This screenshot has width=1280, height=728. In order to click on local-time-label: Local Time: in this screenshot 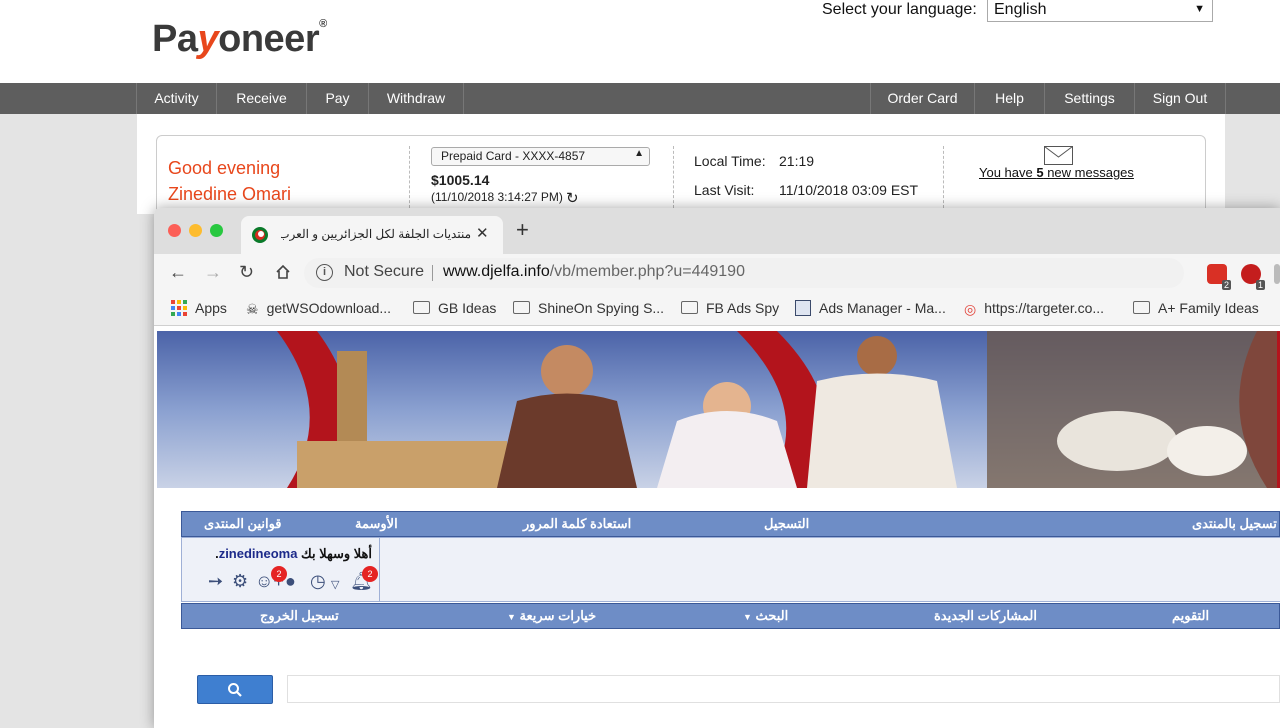, I will do `click(730, 161)`.